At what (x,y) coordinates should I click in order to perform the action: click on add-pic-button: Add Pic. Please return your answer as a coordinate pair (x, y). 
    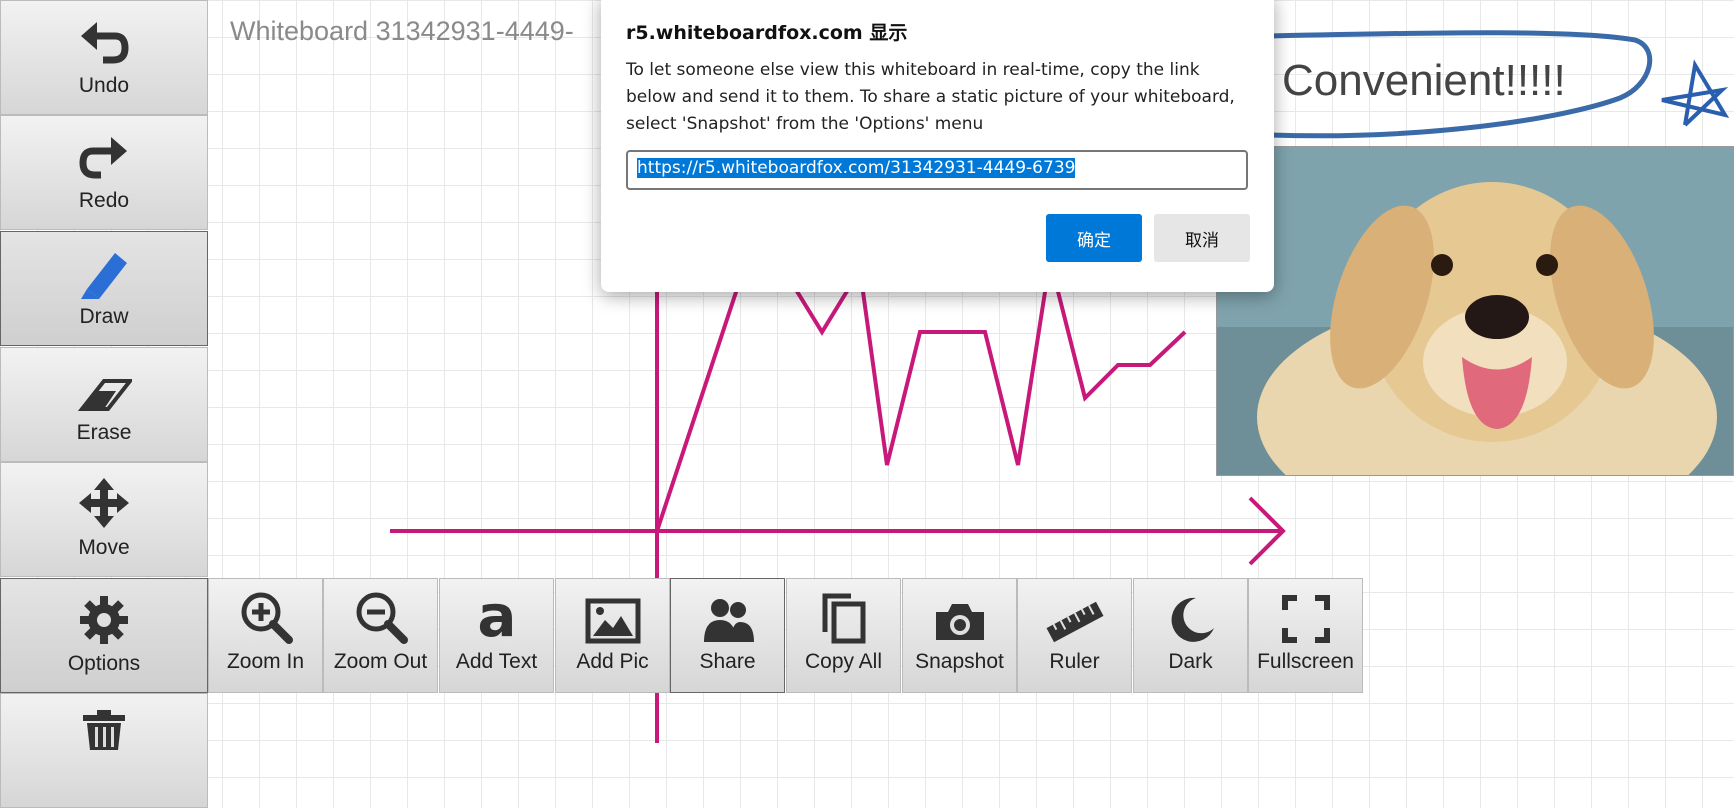
    Looking at the image, I should click on (612, 635).